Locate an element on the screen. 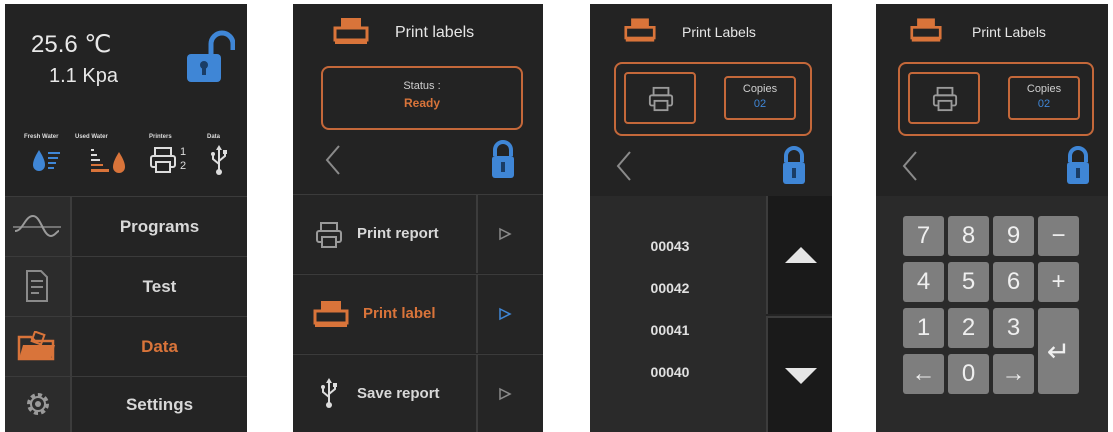  settings-icon-cell is located at coordinates (38, 404).